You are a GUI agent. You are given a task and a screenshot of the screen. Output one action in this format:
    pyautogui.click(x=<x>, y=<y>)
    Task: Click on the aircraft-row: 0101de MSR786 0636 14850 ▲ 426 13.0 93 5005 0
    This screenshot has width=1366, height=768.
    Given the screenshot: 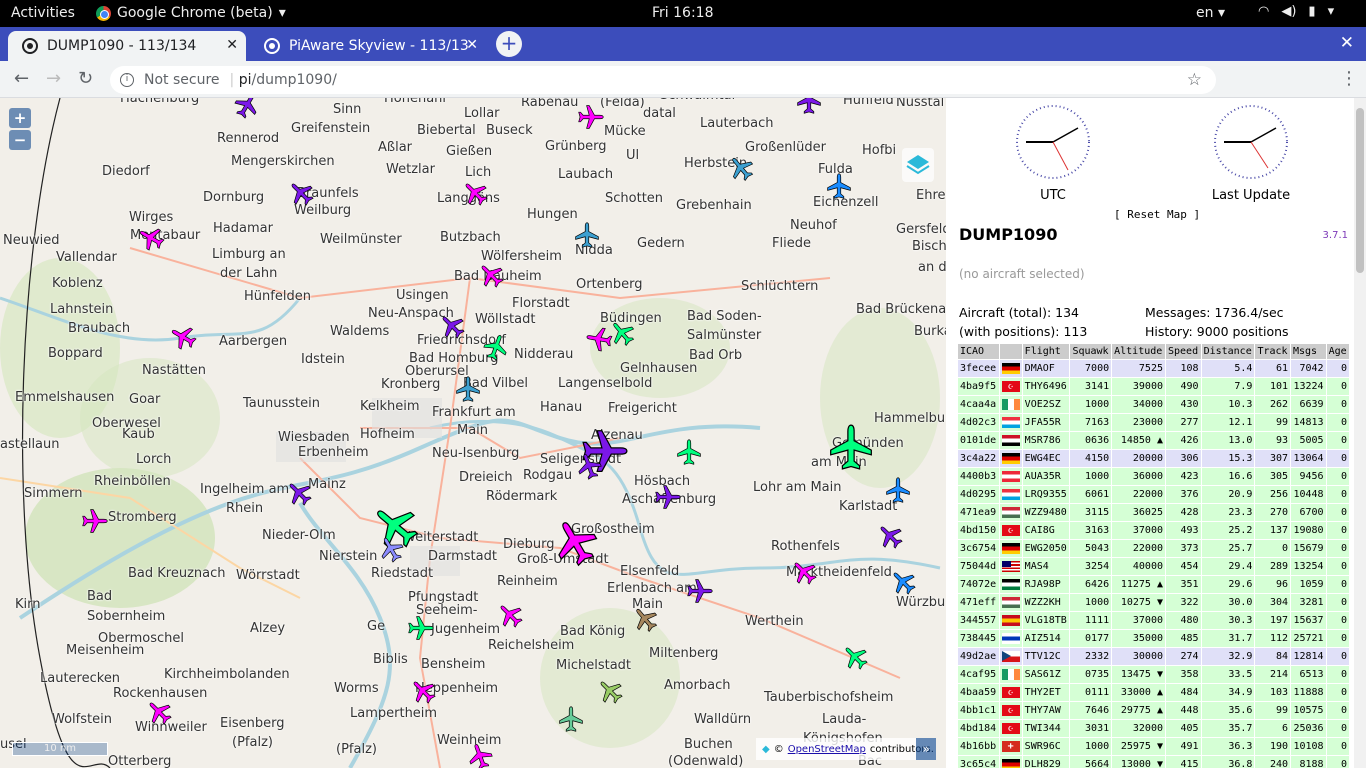 What is the action you would take?
    pyautogui.click(x=1154, y=440)
    